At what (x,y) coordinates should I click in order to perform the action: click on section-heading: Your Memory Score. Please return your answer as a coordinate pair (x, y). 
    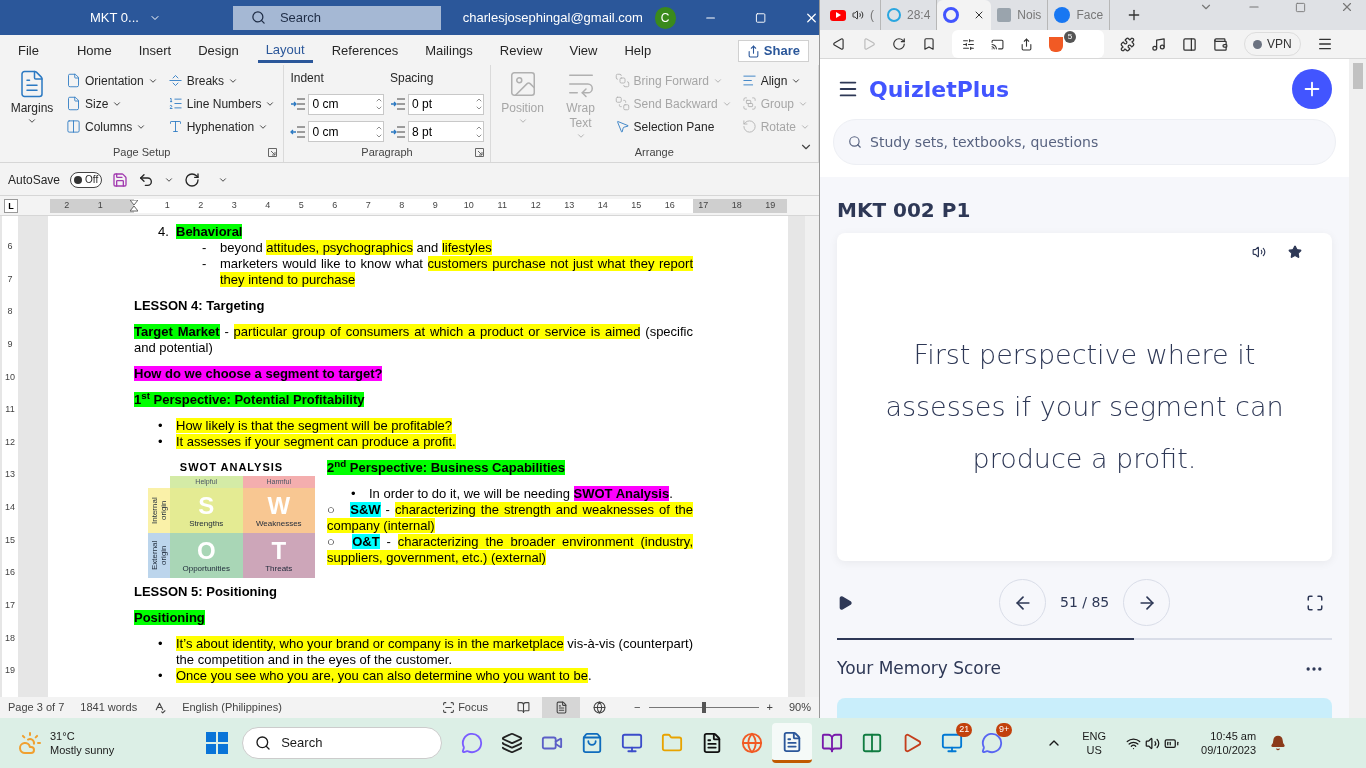
    Looking at the image, I should click on (919, 668).